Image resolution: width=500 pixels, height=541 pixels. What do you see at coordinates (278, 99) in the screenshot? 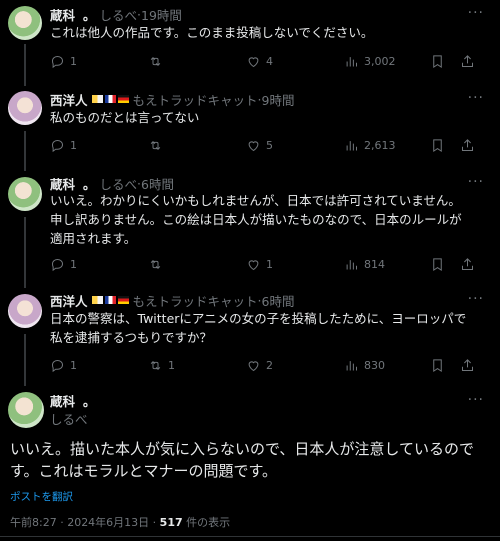
I see `timestamp: 9時間` at bounding box center [278, 99].